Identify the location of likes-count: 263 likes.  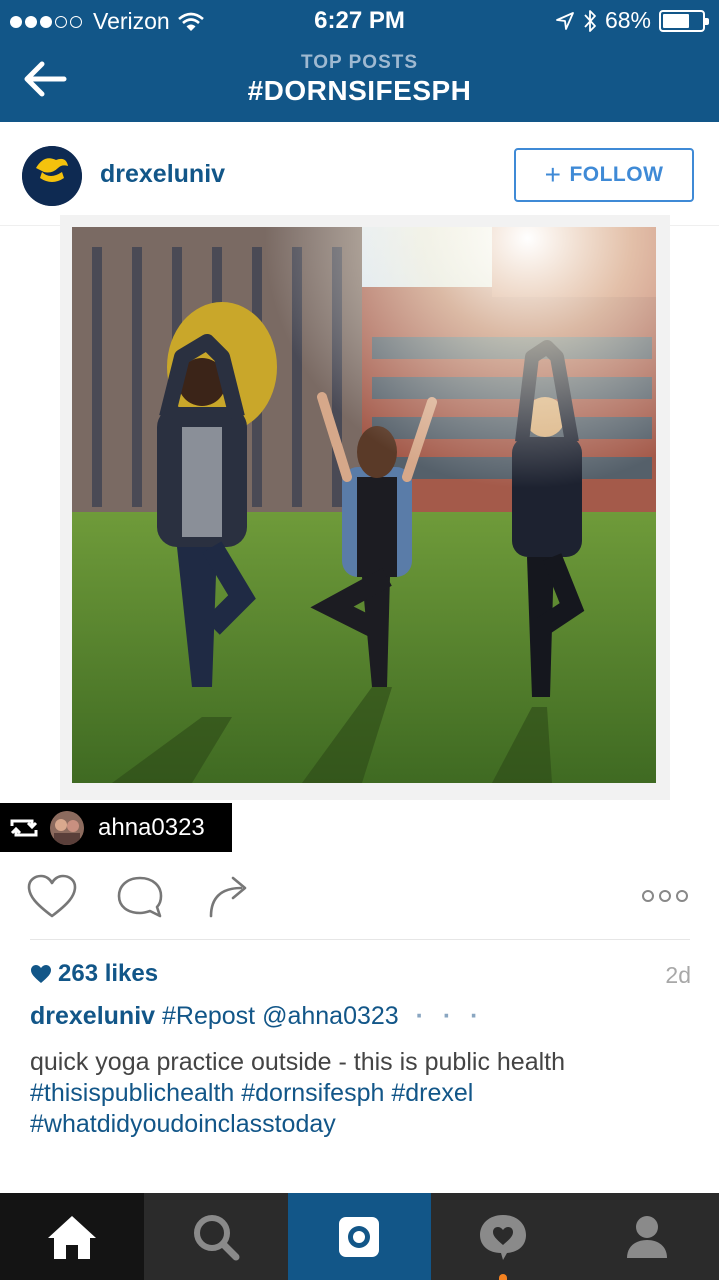
(94, 974).